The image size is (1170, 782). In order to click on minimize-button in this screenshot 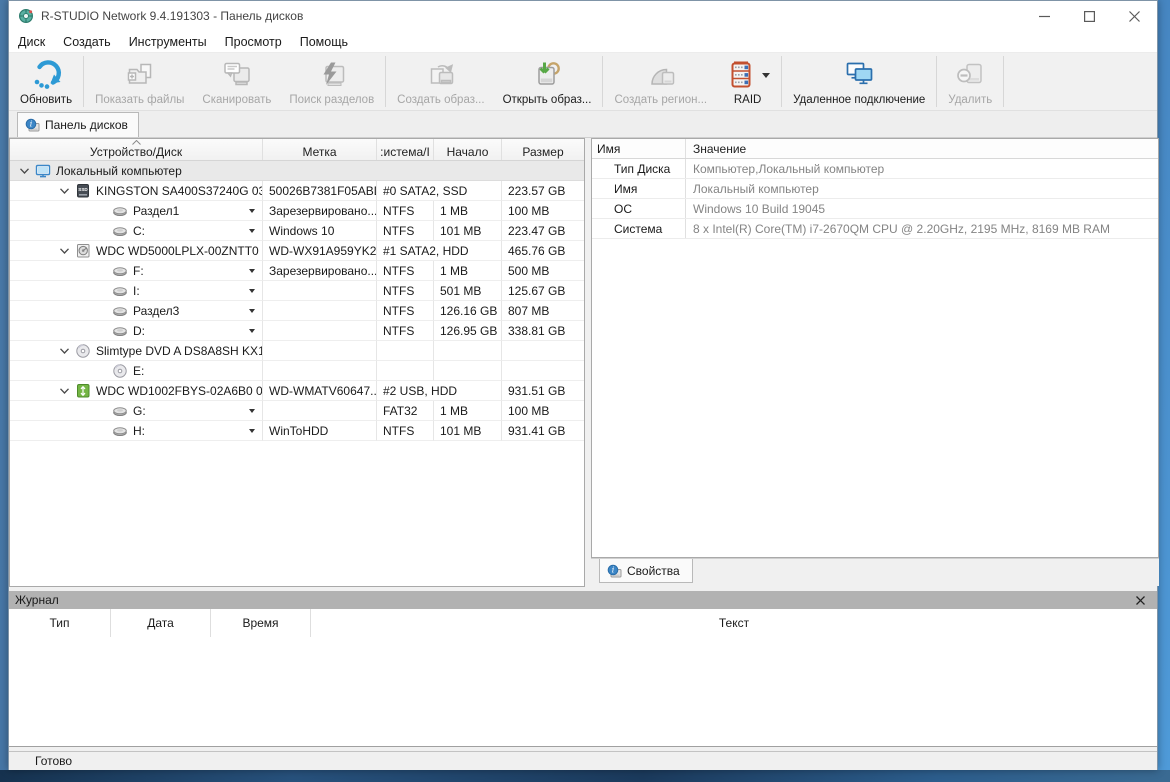, I will do `click(1044, 16)`.